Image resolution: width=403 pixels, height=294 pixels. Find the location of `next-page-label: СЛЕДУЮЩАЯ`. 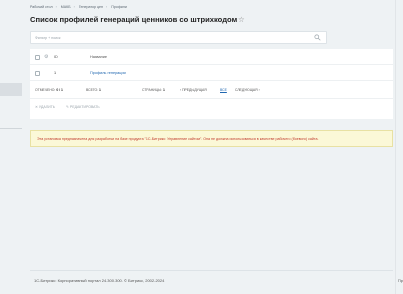

next-page-label: СЛЕДУЮЩАЯ is located at coordinates (246, 90).